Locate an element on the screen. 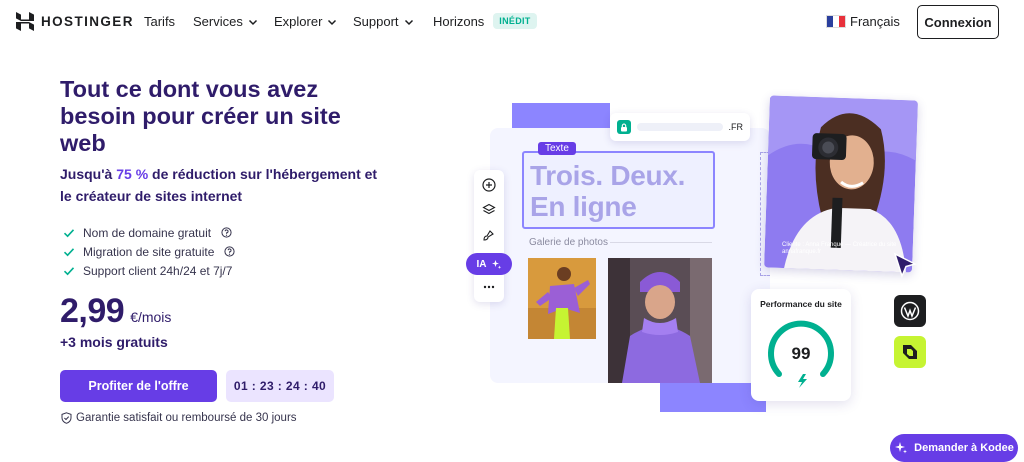 This screenshot has height=462, width=1024. url-tld: .FR is located at coordinates (736, 127).